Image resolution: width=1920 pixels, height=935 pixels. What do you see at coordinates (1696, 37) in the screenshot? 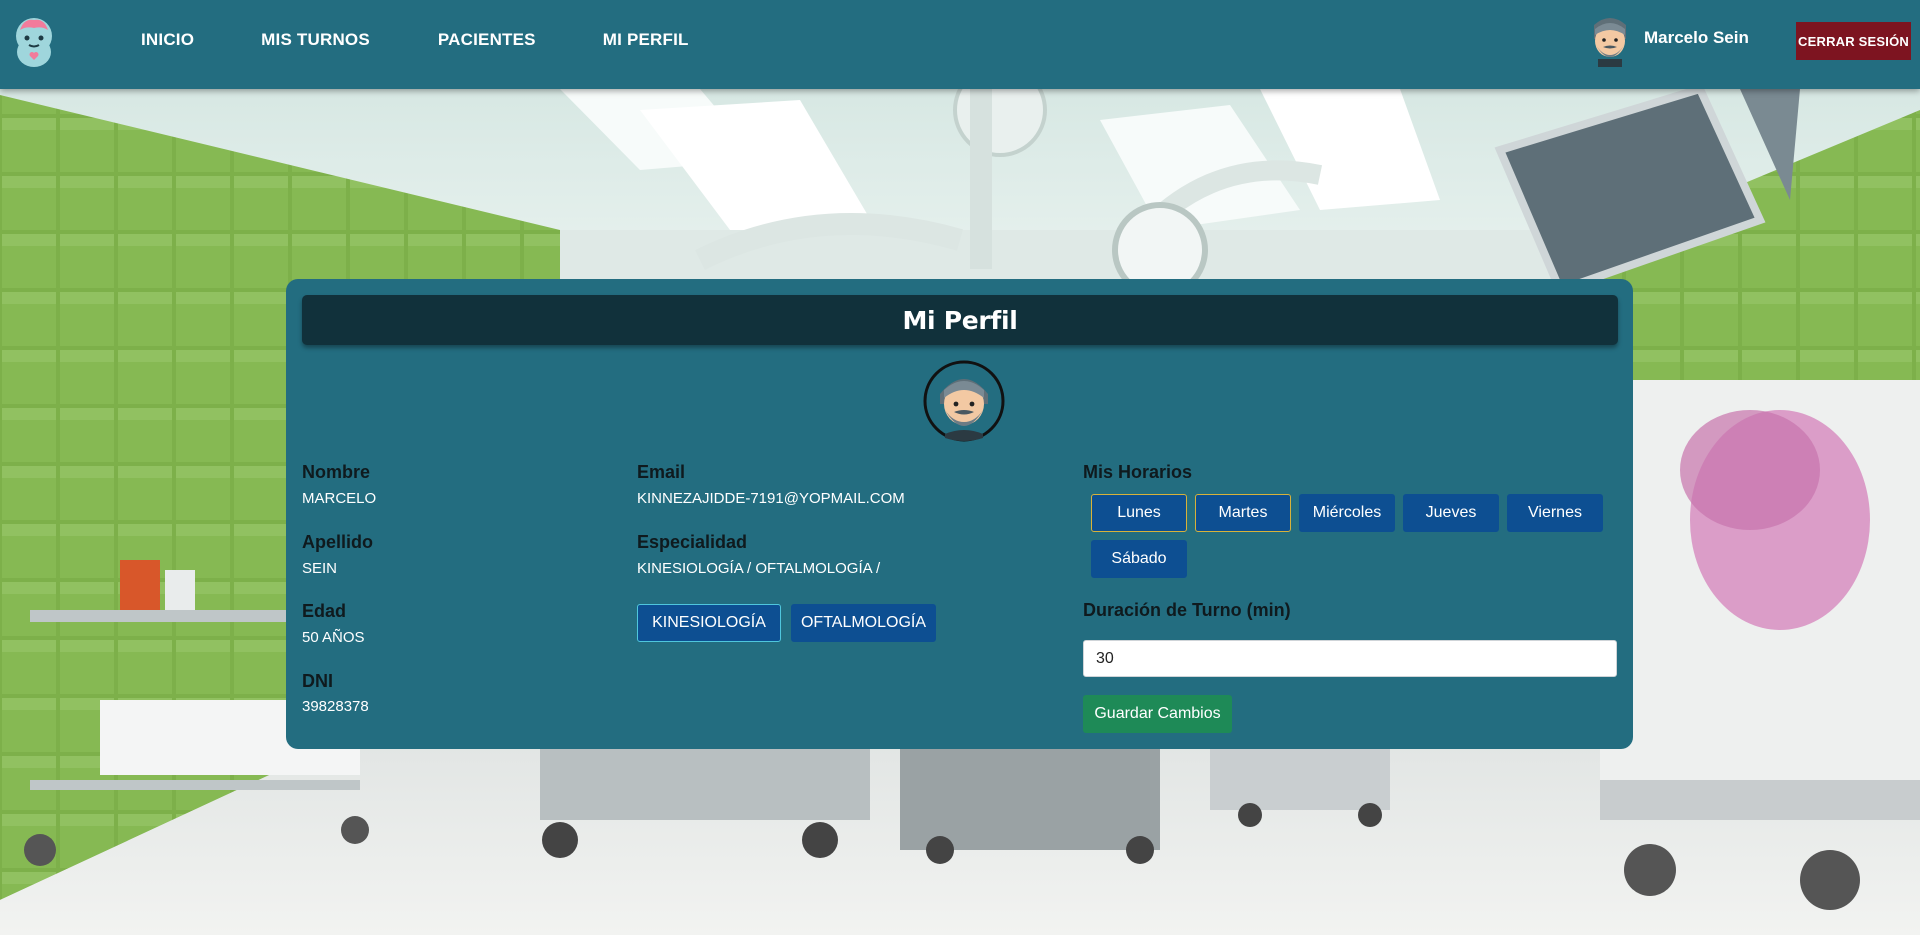
I see `user-name: Marcelo Sein` at bounding box center [1696, 37].